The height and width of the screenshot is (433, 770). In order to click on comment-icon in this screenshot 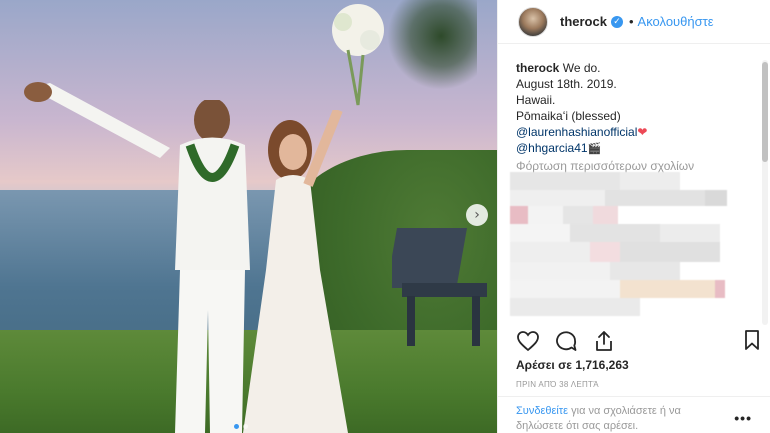, I will do `click(566, 341)`.